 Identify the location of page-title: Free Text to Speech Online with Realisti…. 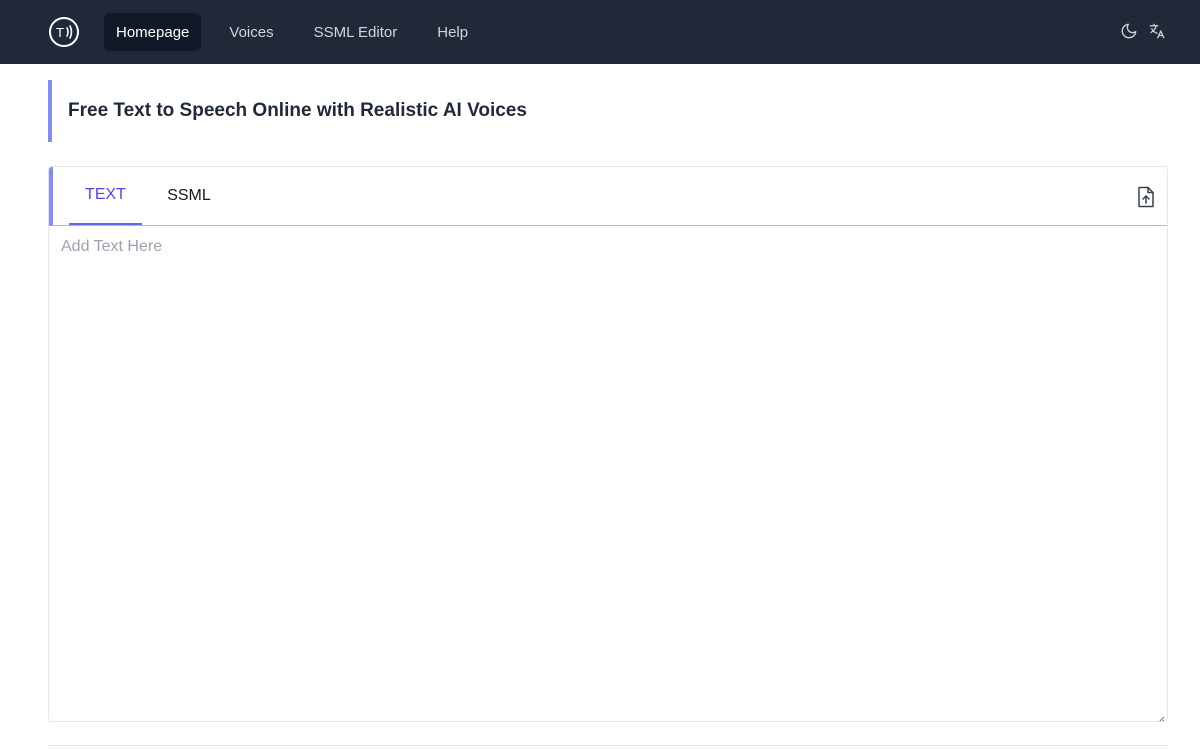
(297, 110).